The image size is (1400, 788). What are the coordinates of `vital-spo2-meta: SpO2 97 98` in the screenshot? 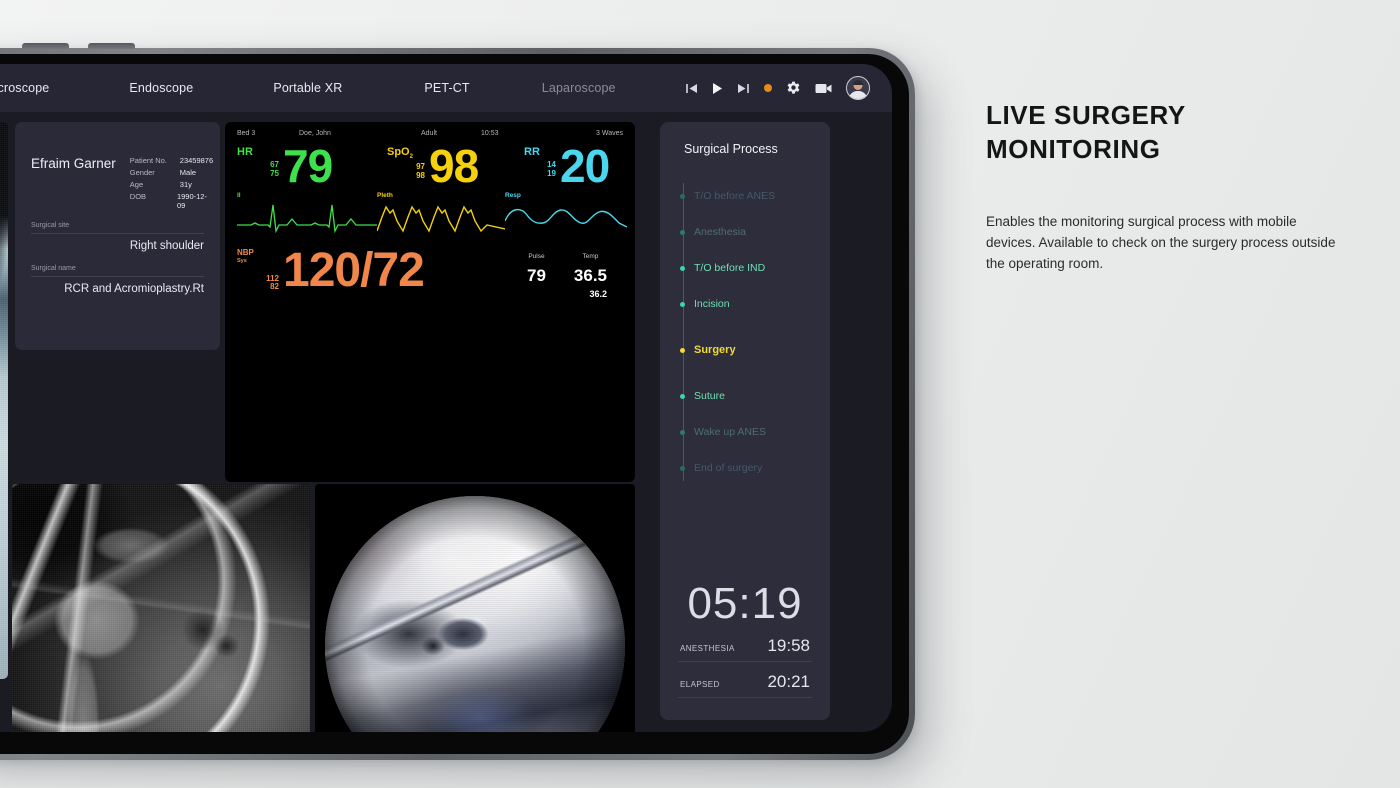 It's located at (407, 163).